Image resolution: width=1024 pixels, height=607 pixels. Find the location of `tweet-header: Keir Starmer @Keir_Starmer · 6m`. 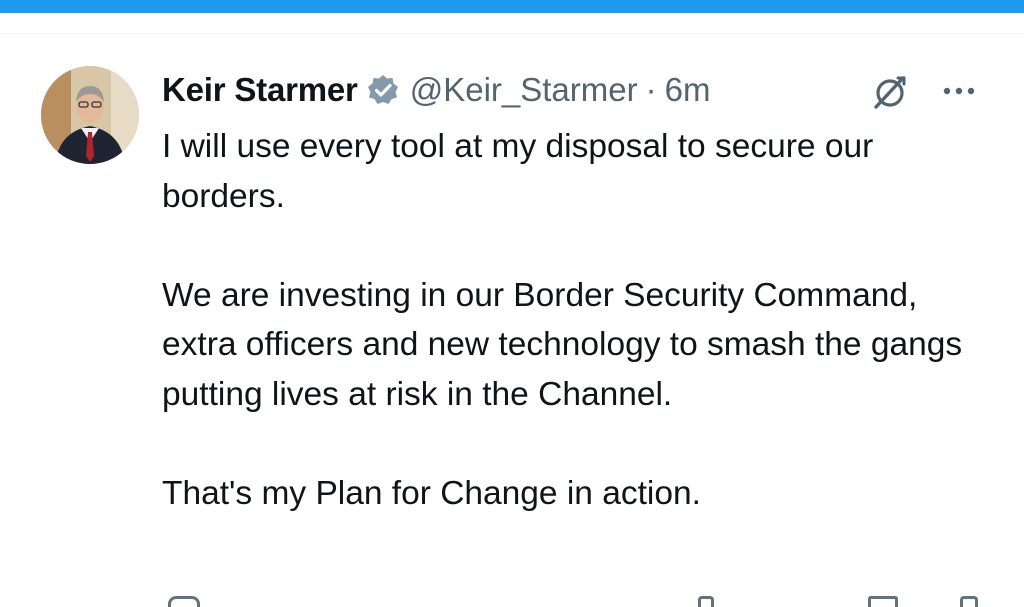

tweet-header: Keir Starmer @Keir_Starmer · 6m is located at coordinates (436, 90).